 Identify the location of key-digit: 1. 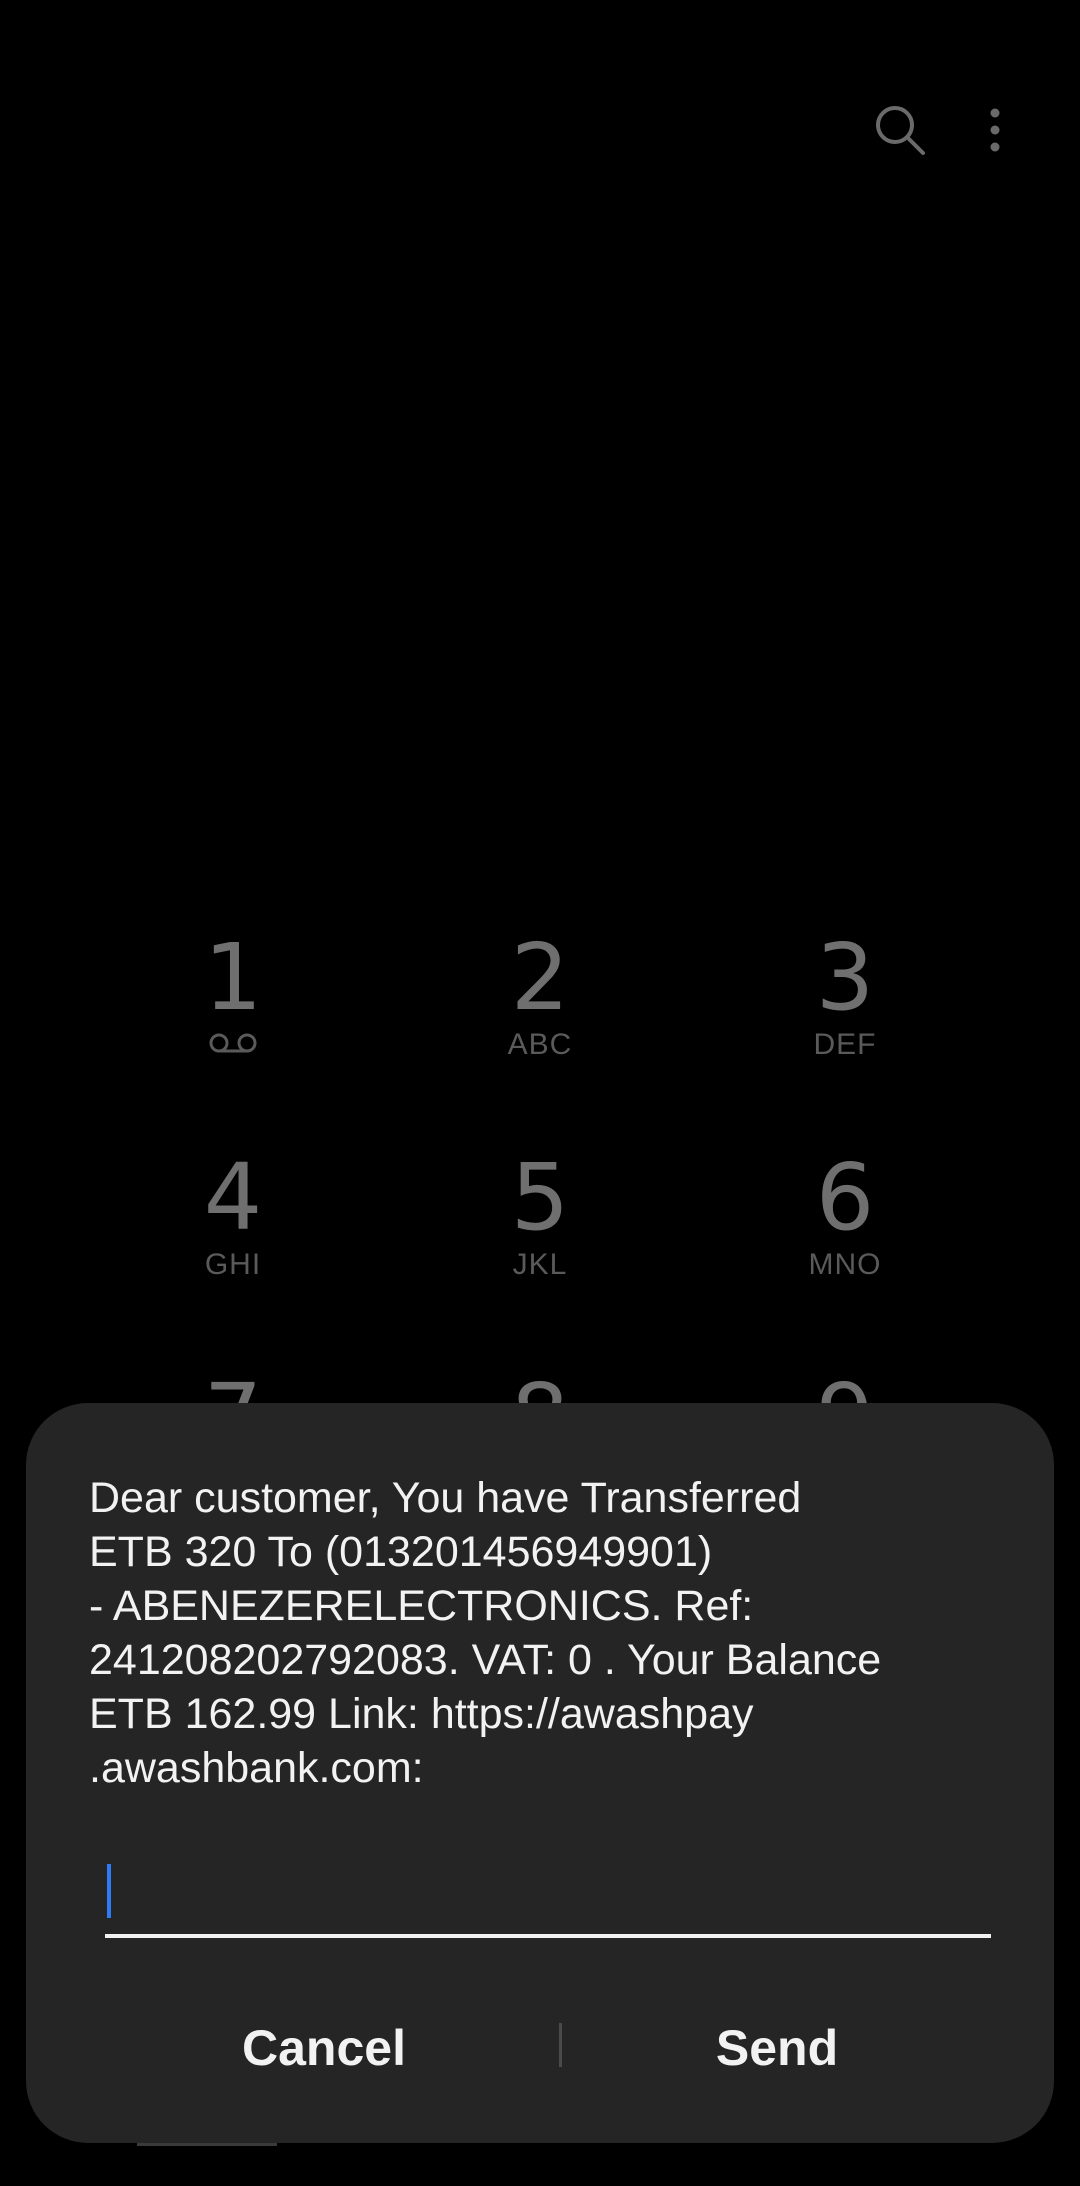
(233, 977).